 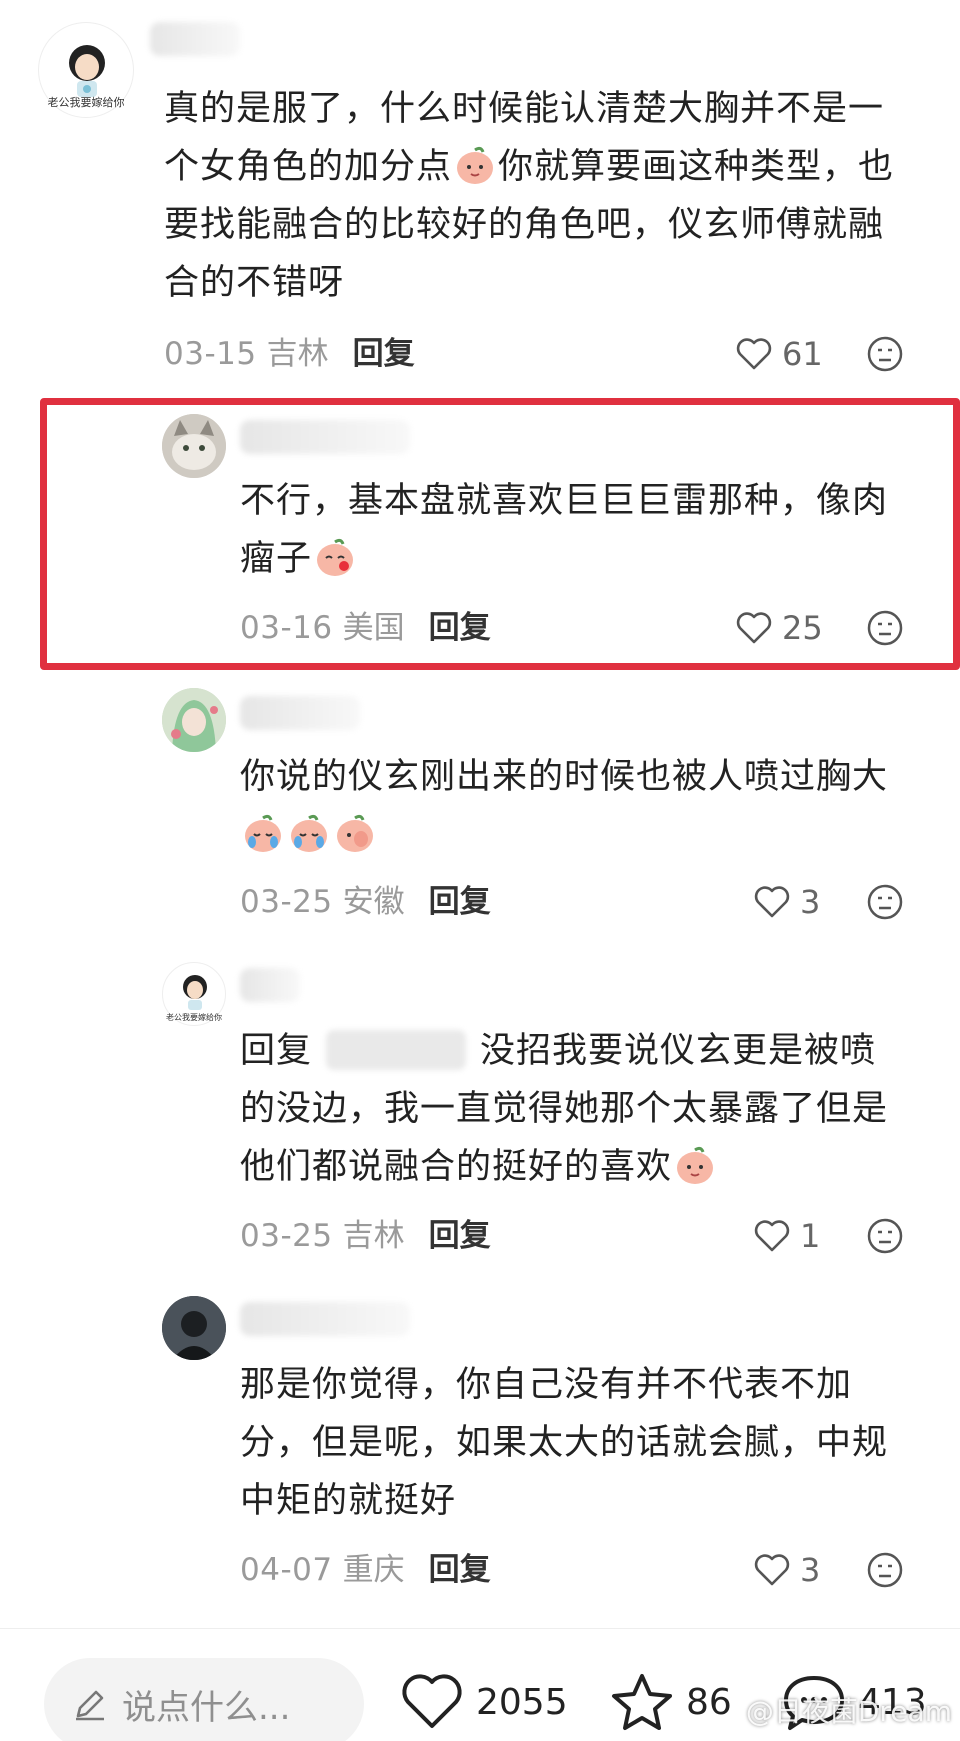 I want to click on like-count: 25, so click(x=802, y=628).